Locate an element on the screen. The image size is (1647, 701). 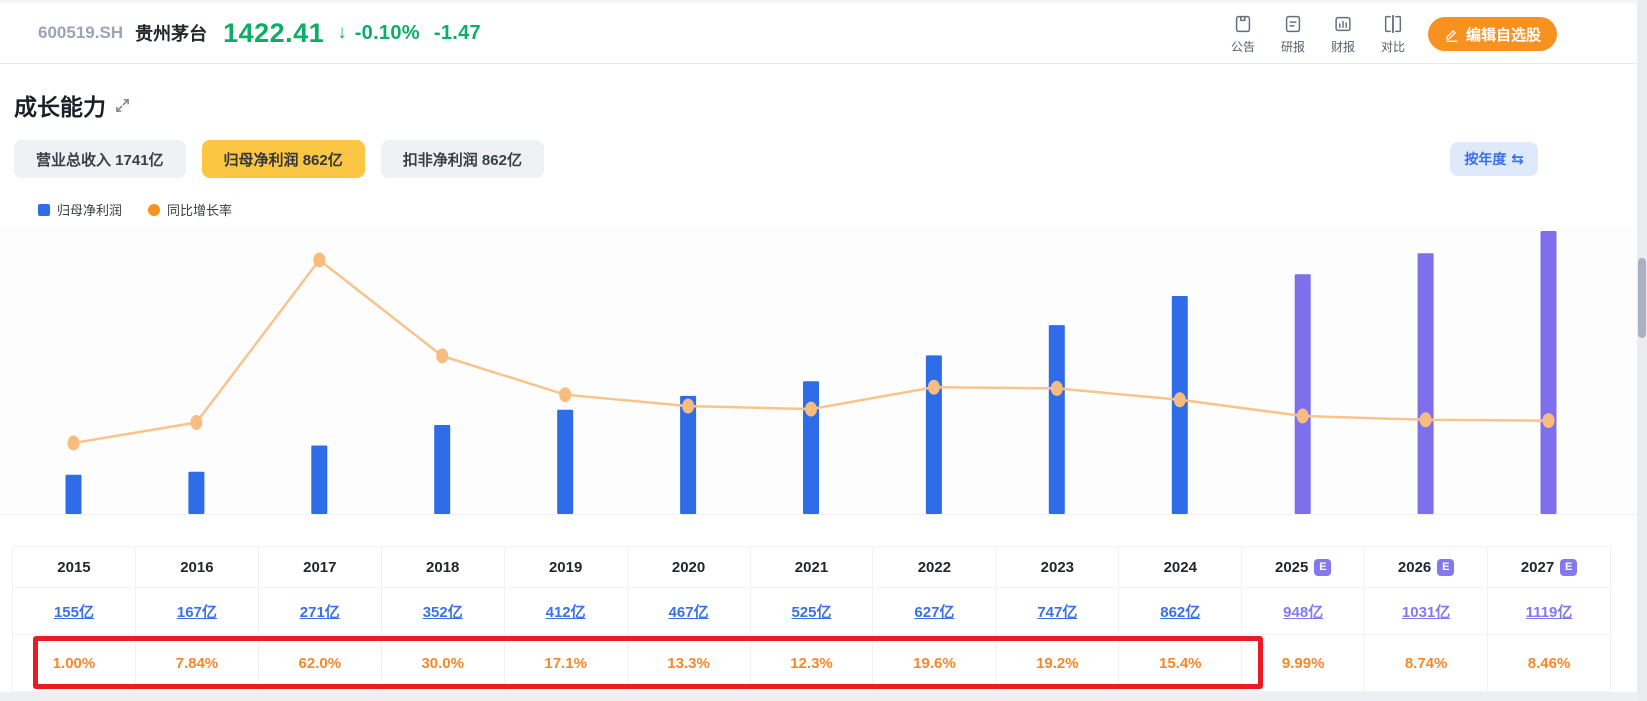
value-cell-2021: 525亿 is located at coordinates (812, 611).